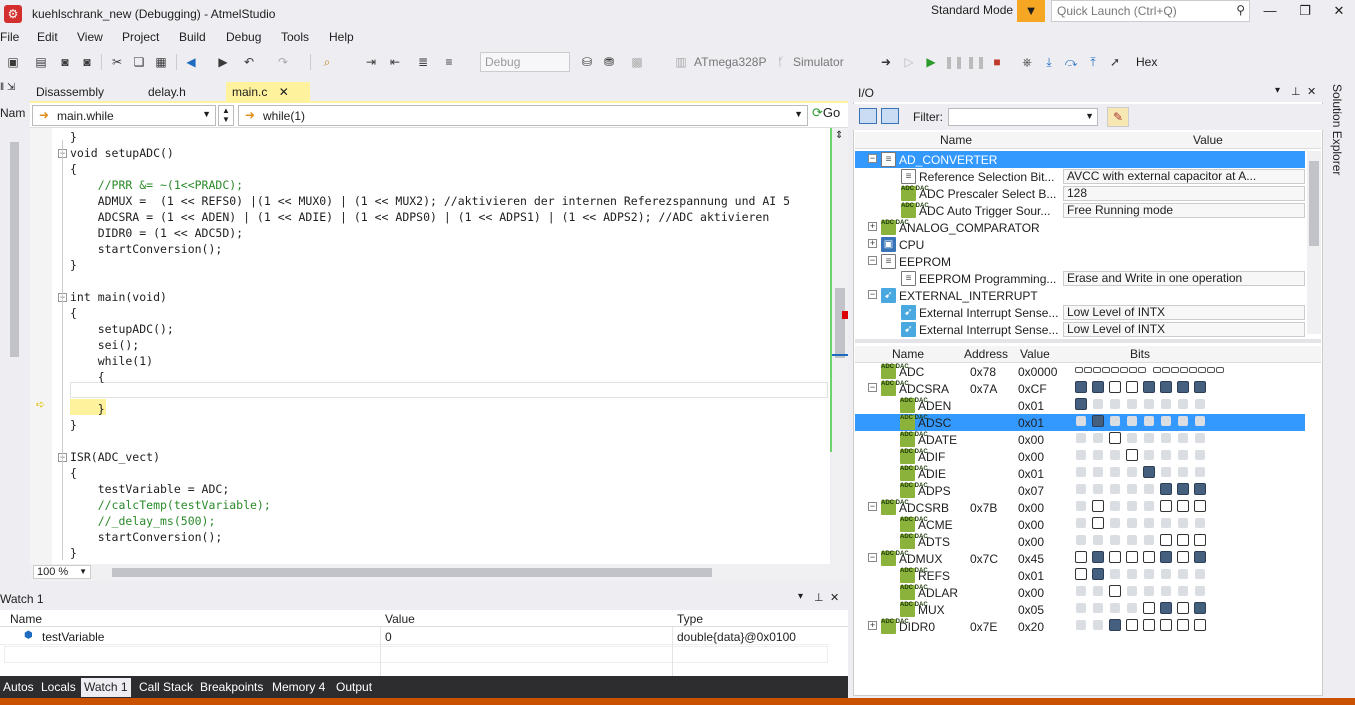 This screenshot has height=705, width=1355. Describe the element at coordinates (800, 596) in the screenshot. I see `dropdown-icon: ▾` at that location.